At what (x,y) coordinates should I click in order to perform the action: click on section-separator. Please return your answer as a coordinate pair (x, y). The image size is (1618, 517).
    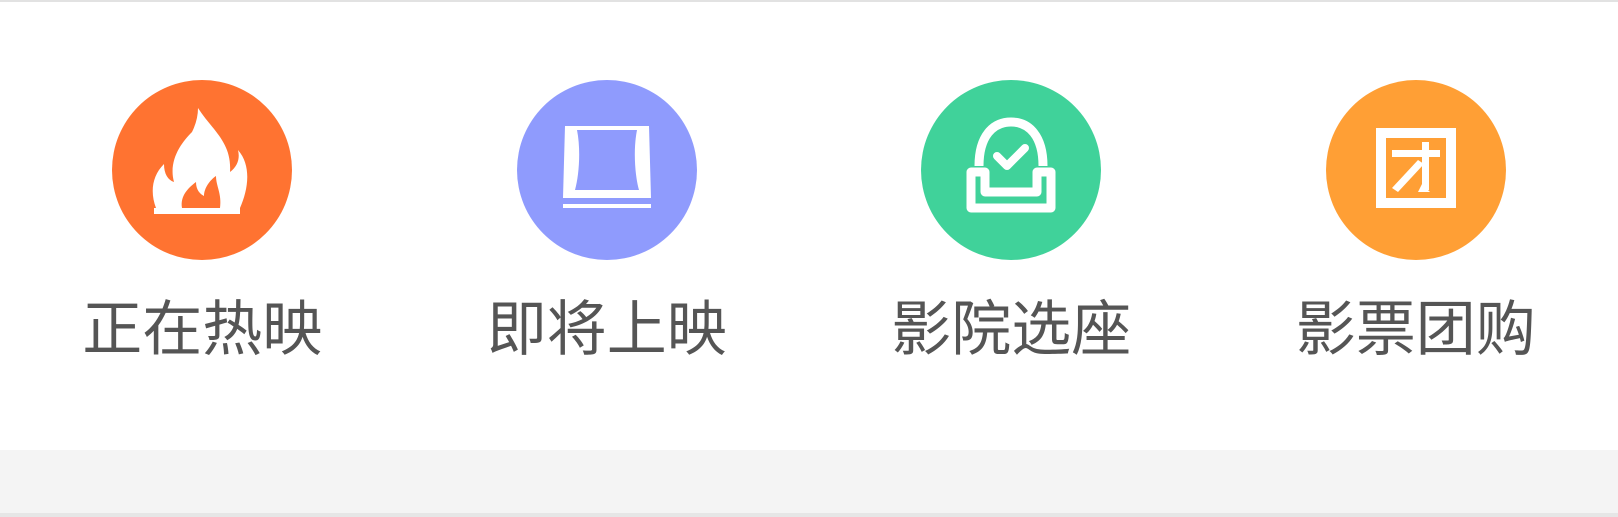
    Looking at the image, I should click on (809, 481).